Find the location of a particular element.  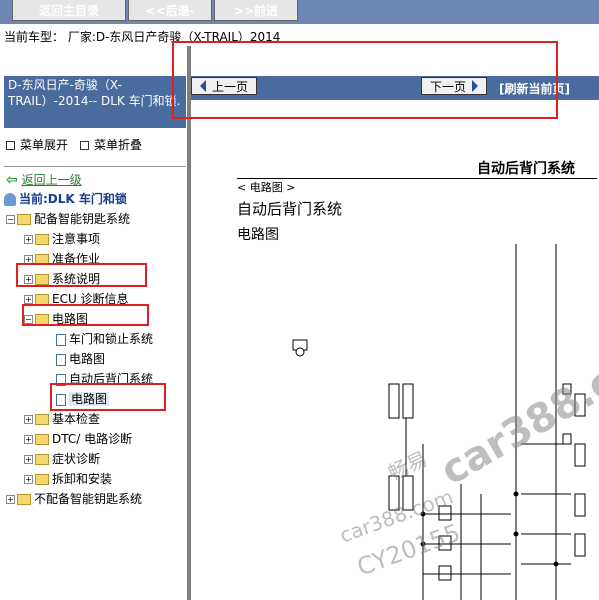

menu-row: 菜单展开 菜单折叠 is located at coordinates (95, 147).